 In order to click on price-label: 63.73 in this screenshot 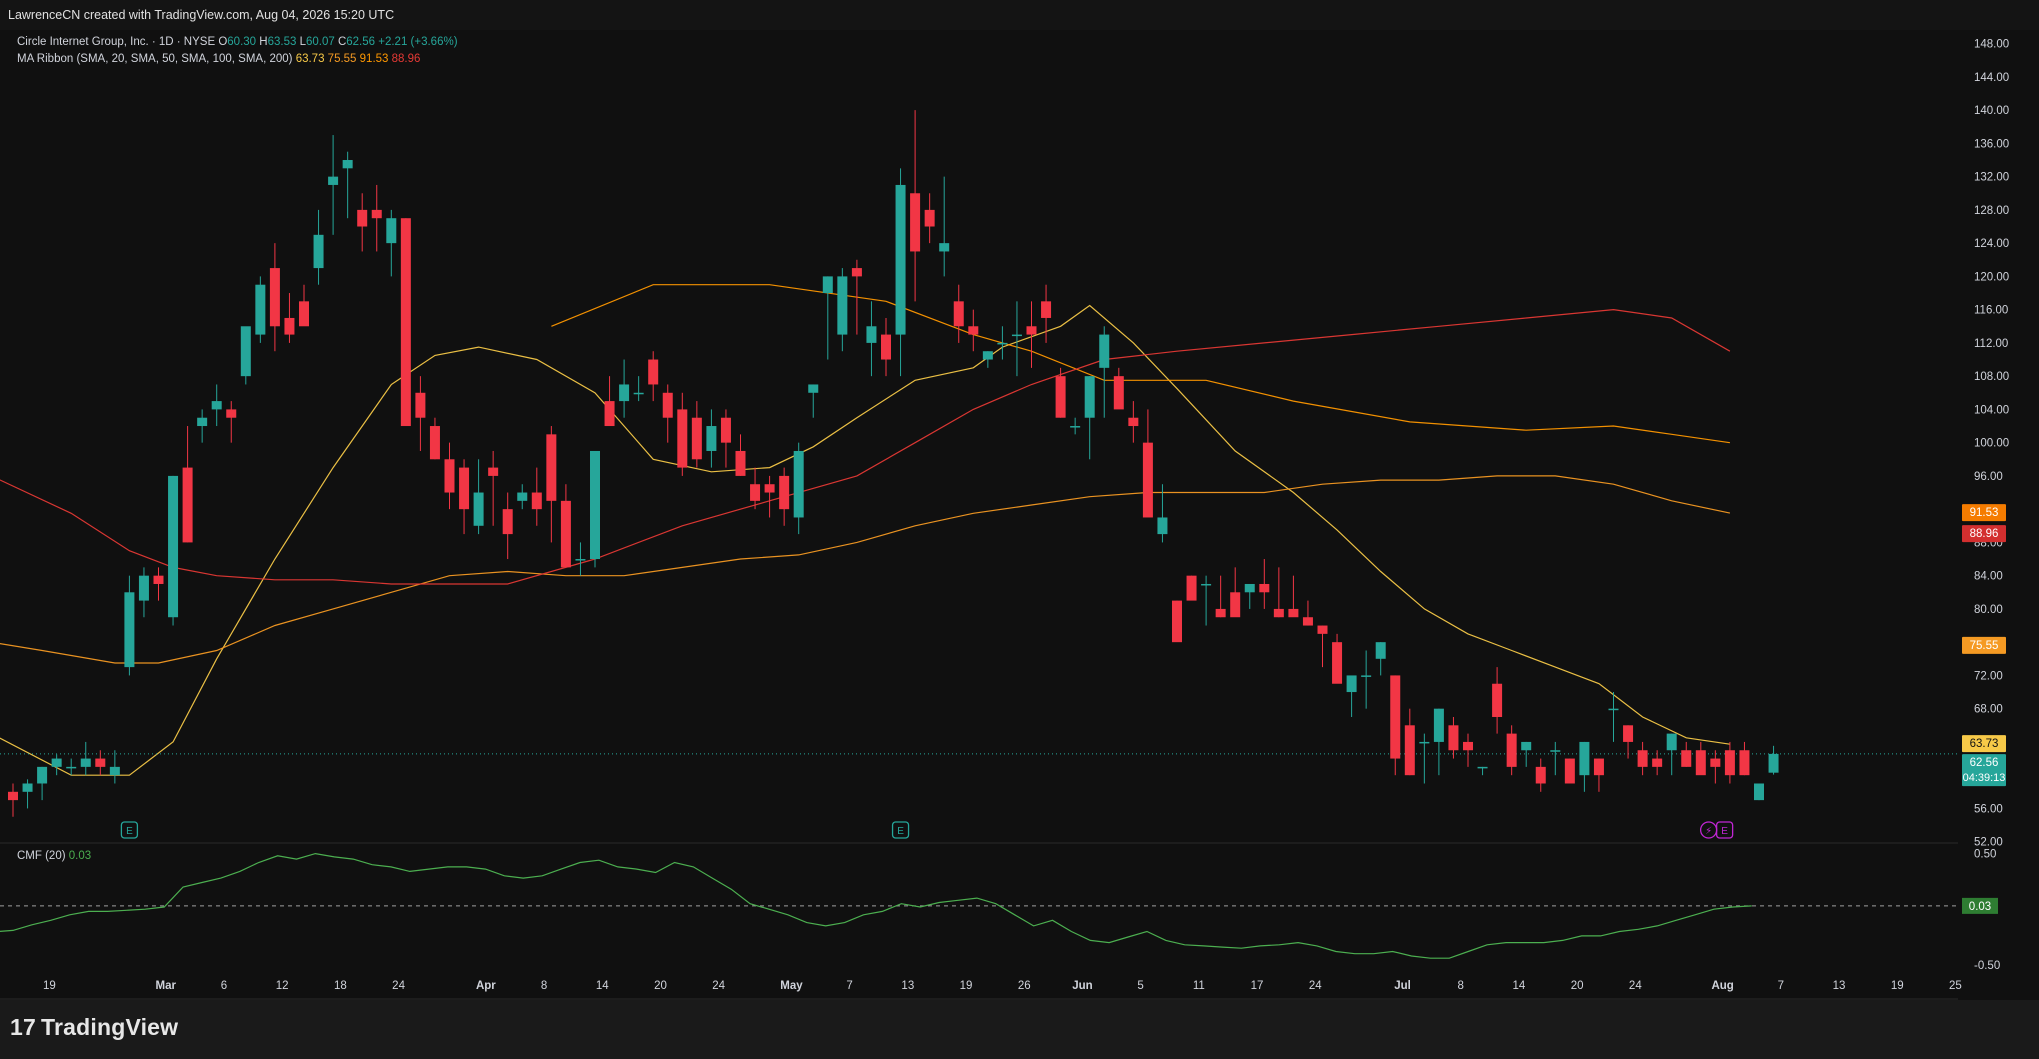, I will do `click(1984, 744)`.